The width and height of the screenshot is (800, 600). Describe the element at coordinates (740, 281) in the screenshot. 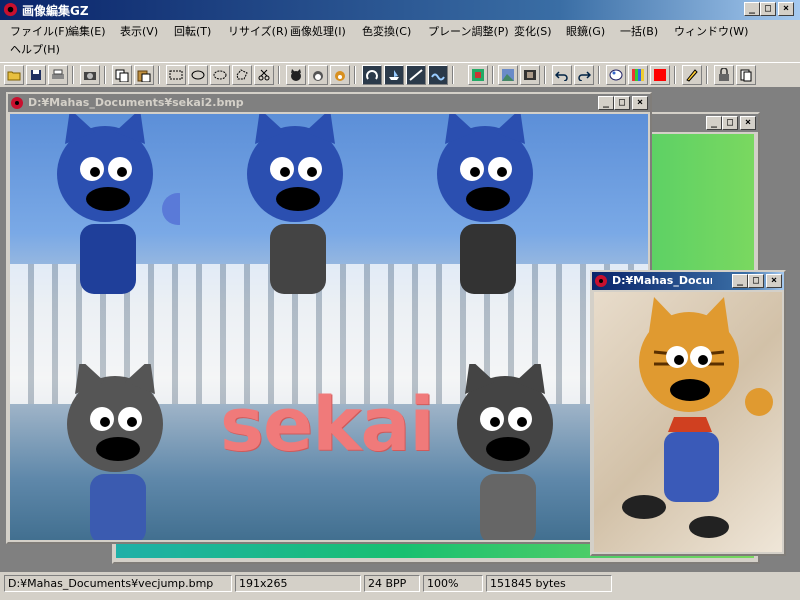

I see `small-minimize-button: _` at that location.